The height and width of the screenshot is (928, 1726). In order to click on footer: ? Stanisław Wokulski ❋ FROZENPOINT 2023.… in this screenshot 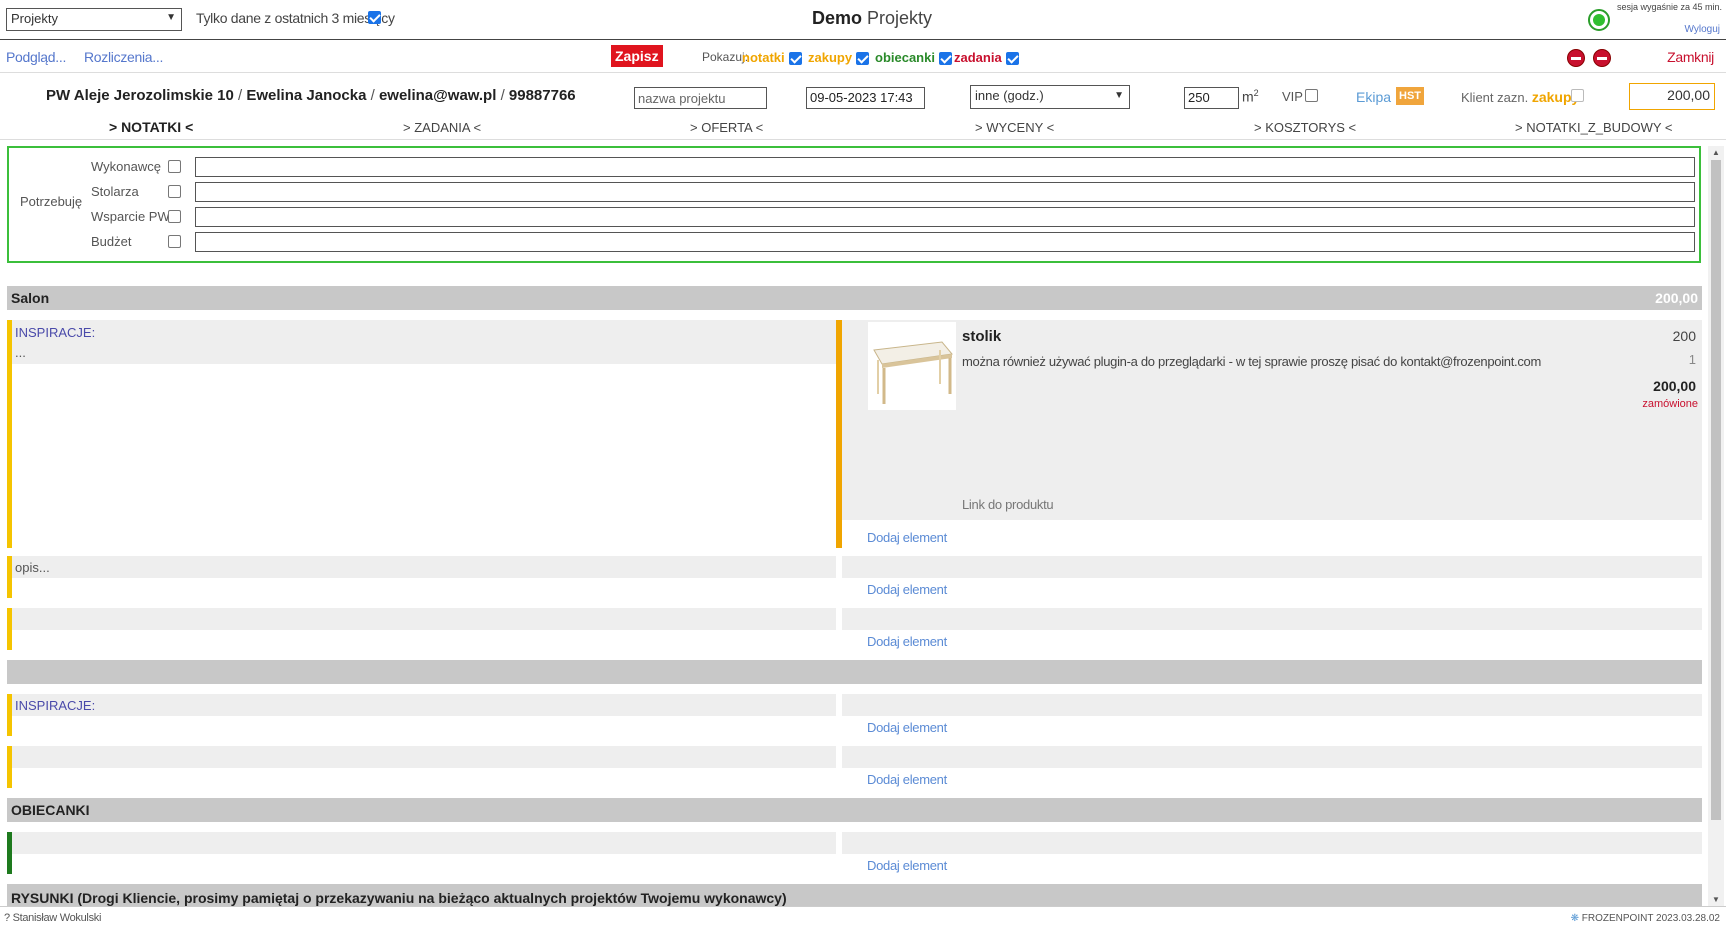, I will do `click(863, 917)`.